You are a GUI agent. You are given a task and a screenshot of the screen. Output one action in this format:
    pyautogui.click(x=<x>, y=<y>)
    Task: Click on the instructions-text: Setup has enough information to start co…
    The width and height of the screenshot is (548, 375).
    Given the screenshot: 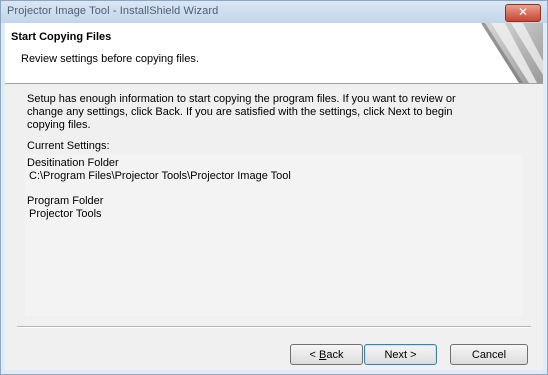 What is the action you would take?
    pyautogui.click(x=274, y=112)
    